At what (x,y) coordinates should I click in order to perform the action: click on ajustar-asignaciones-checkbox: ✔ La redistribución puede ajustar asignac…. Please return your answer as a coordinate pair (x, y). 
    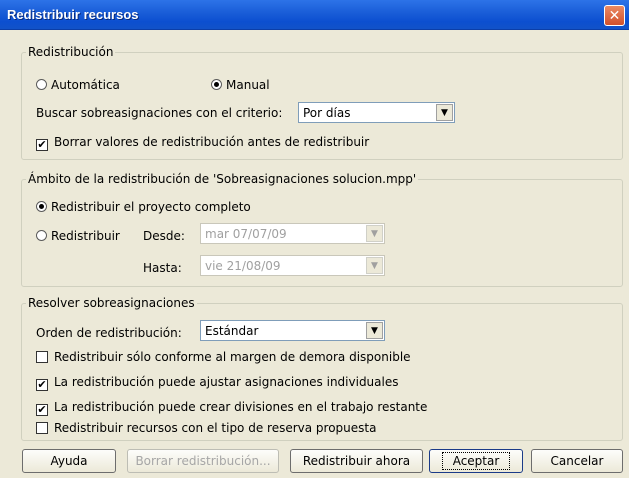
    Looking at the image, I should click on (217, 383).